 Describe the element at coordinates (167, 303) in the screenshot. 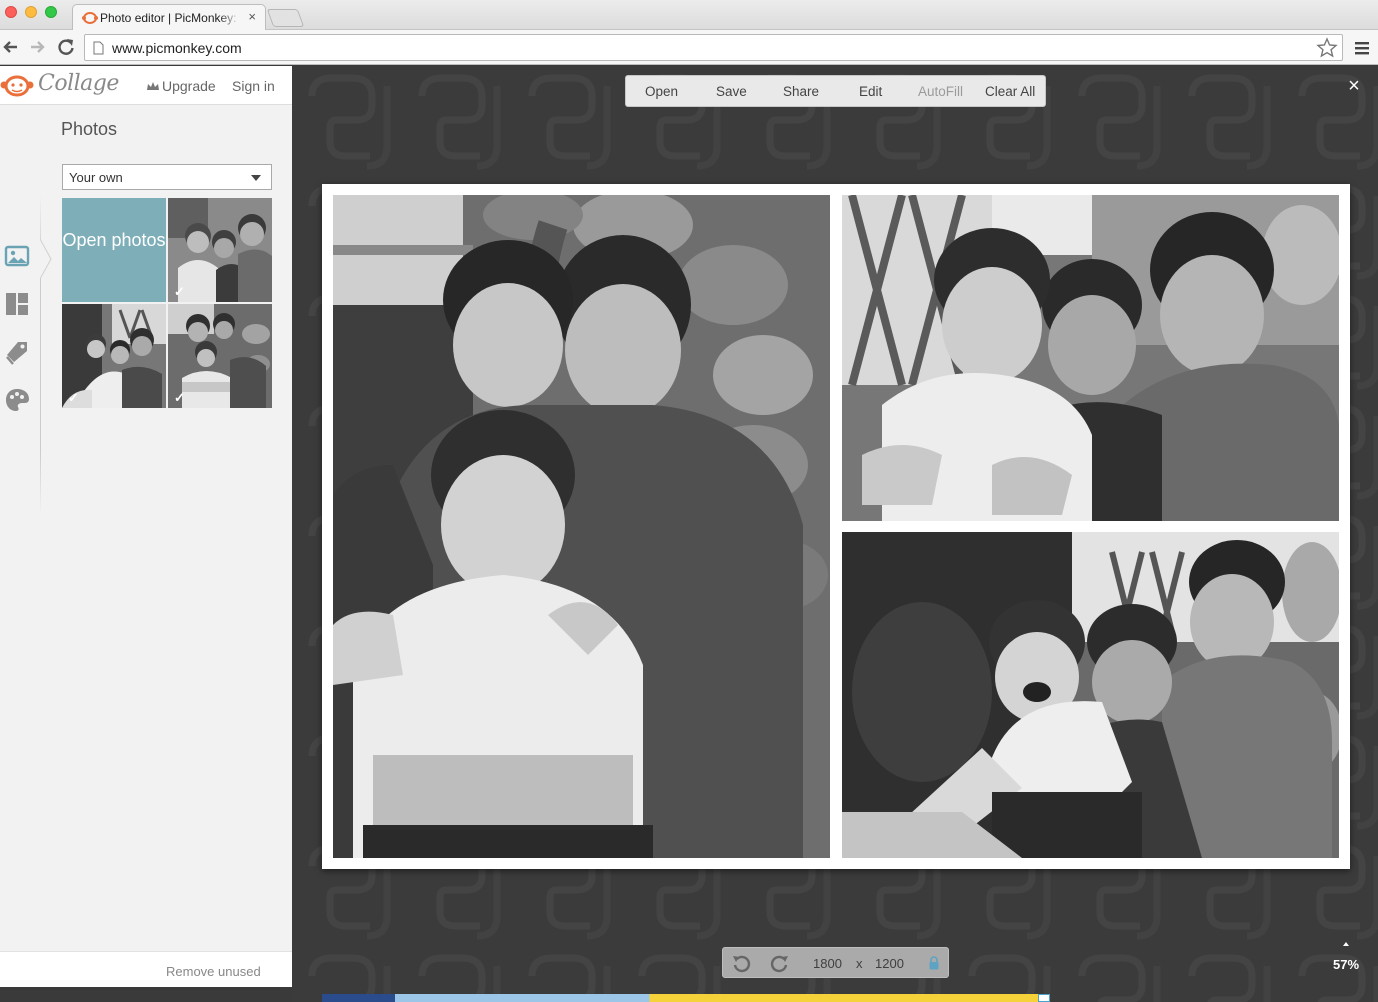

I see `photo-thumbnail-grid: Open photos ✓ ✓ ✓` at that location.